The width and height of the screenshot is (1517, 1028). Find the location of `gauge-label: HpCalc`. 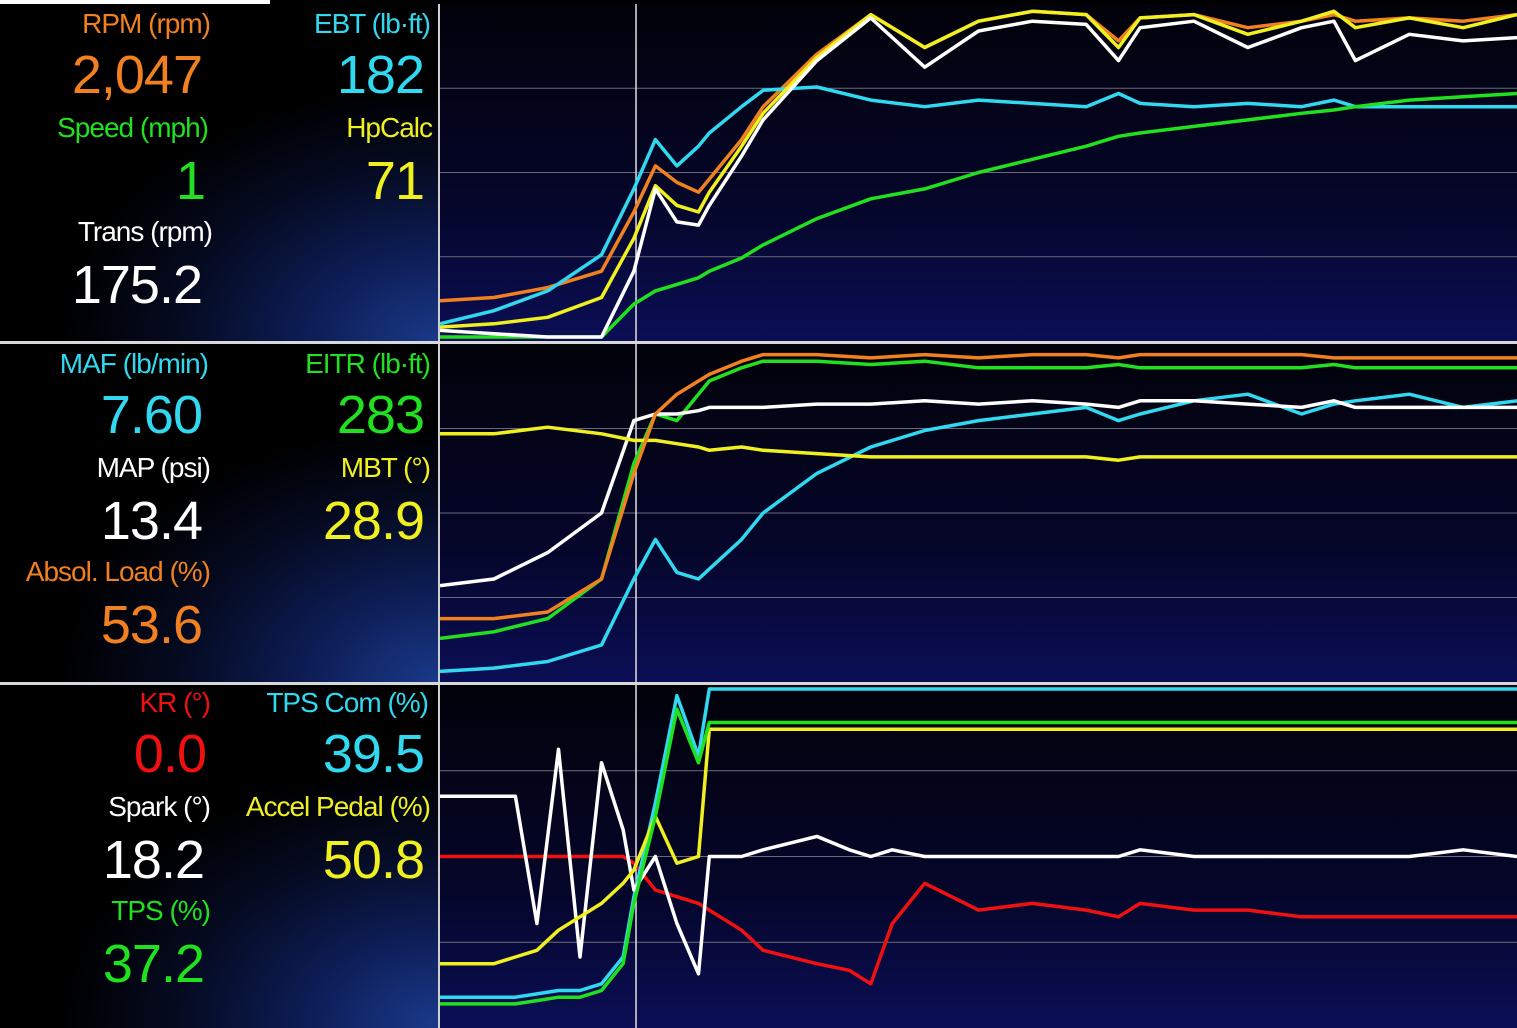

gauge-label: HpCalc is located at coordinates (389, 127).